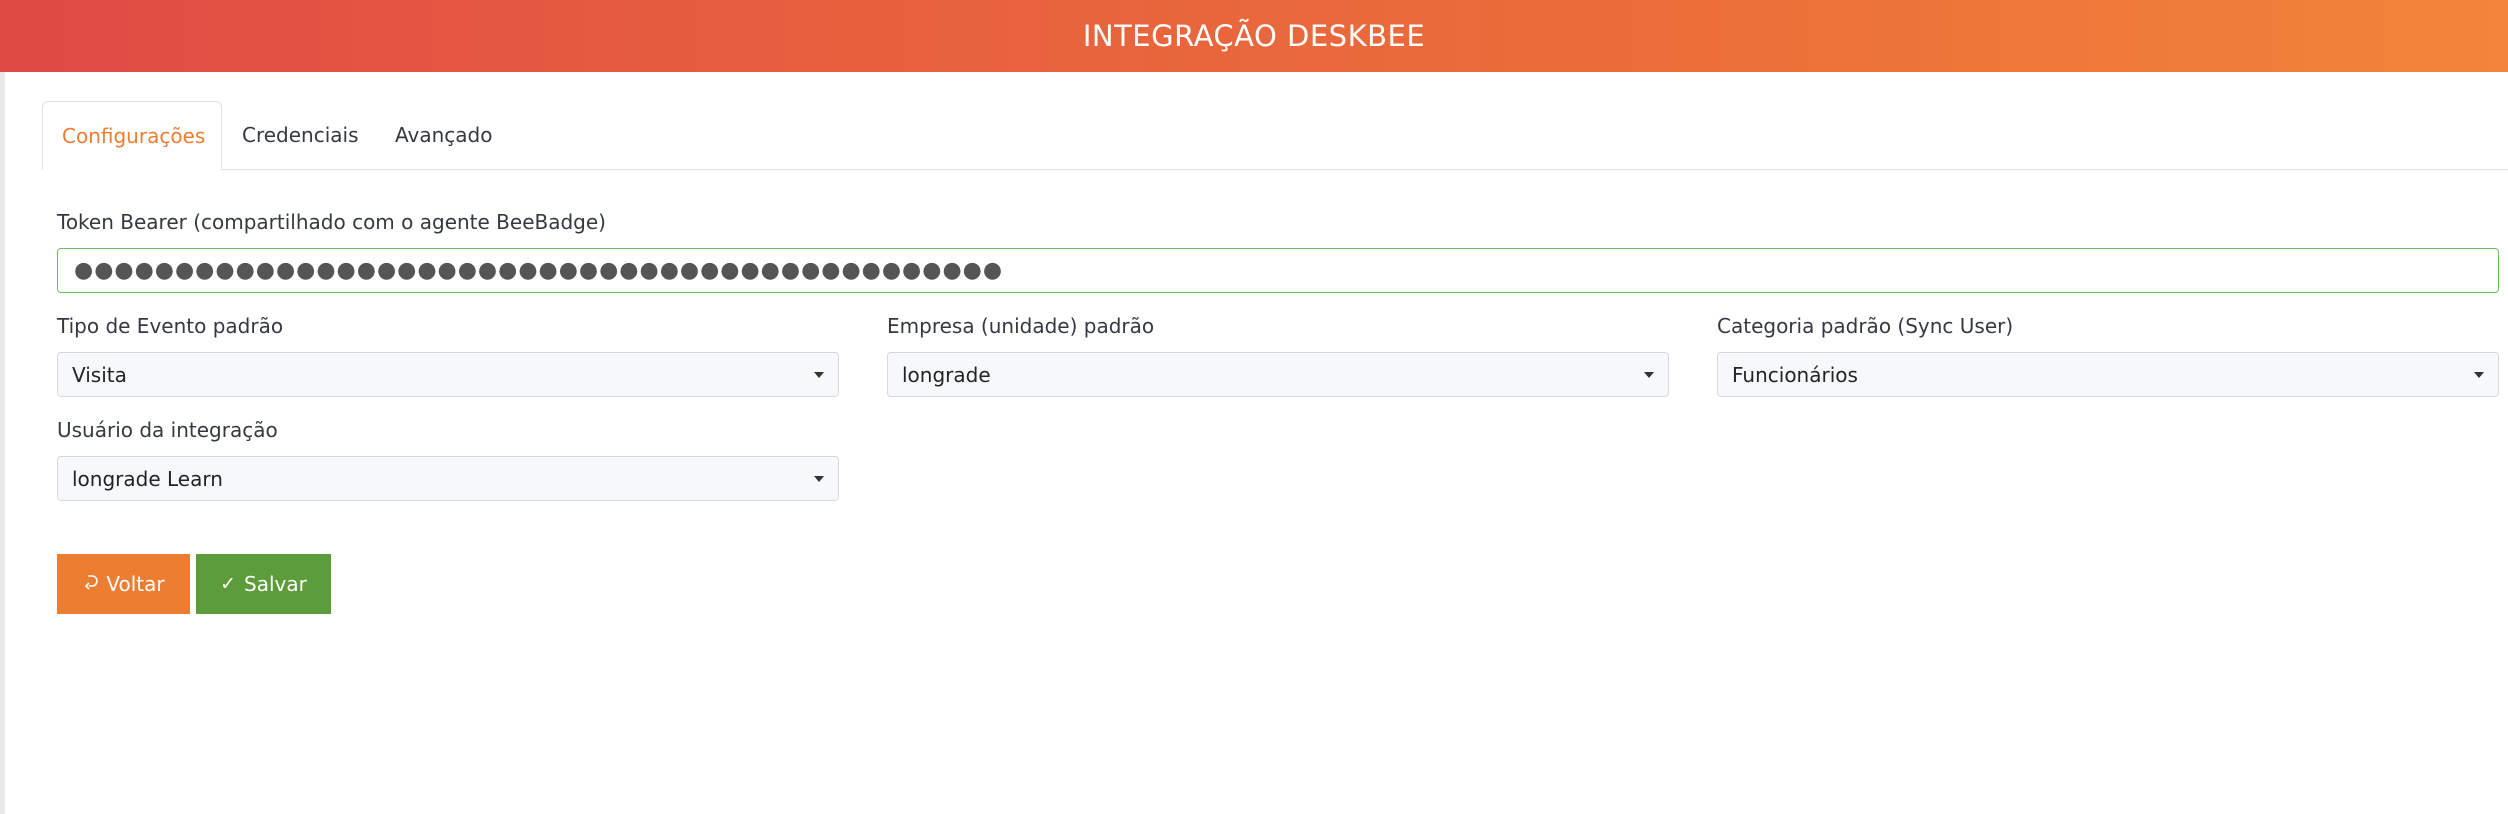  Describe the element at coordinates (2, 443) in the screenshot. I see `left-border` at that location.